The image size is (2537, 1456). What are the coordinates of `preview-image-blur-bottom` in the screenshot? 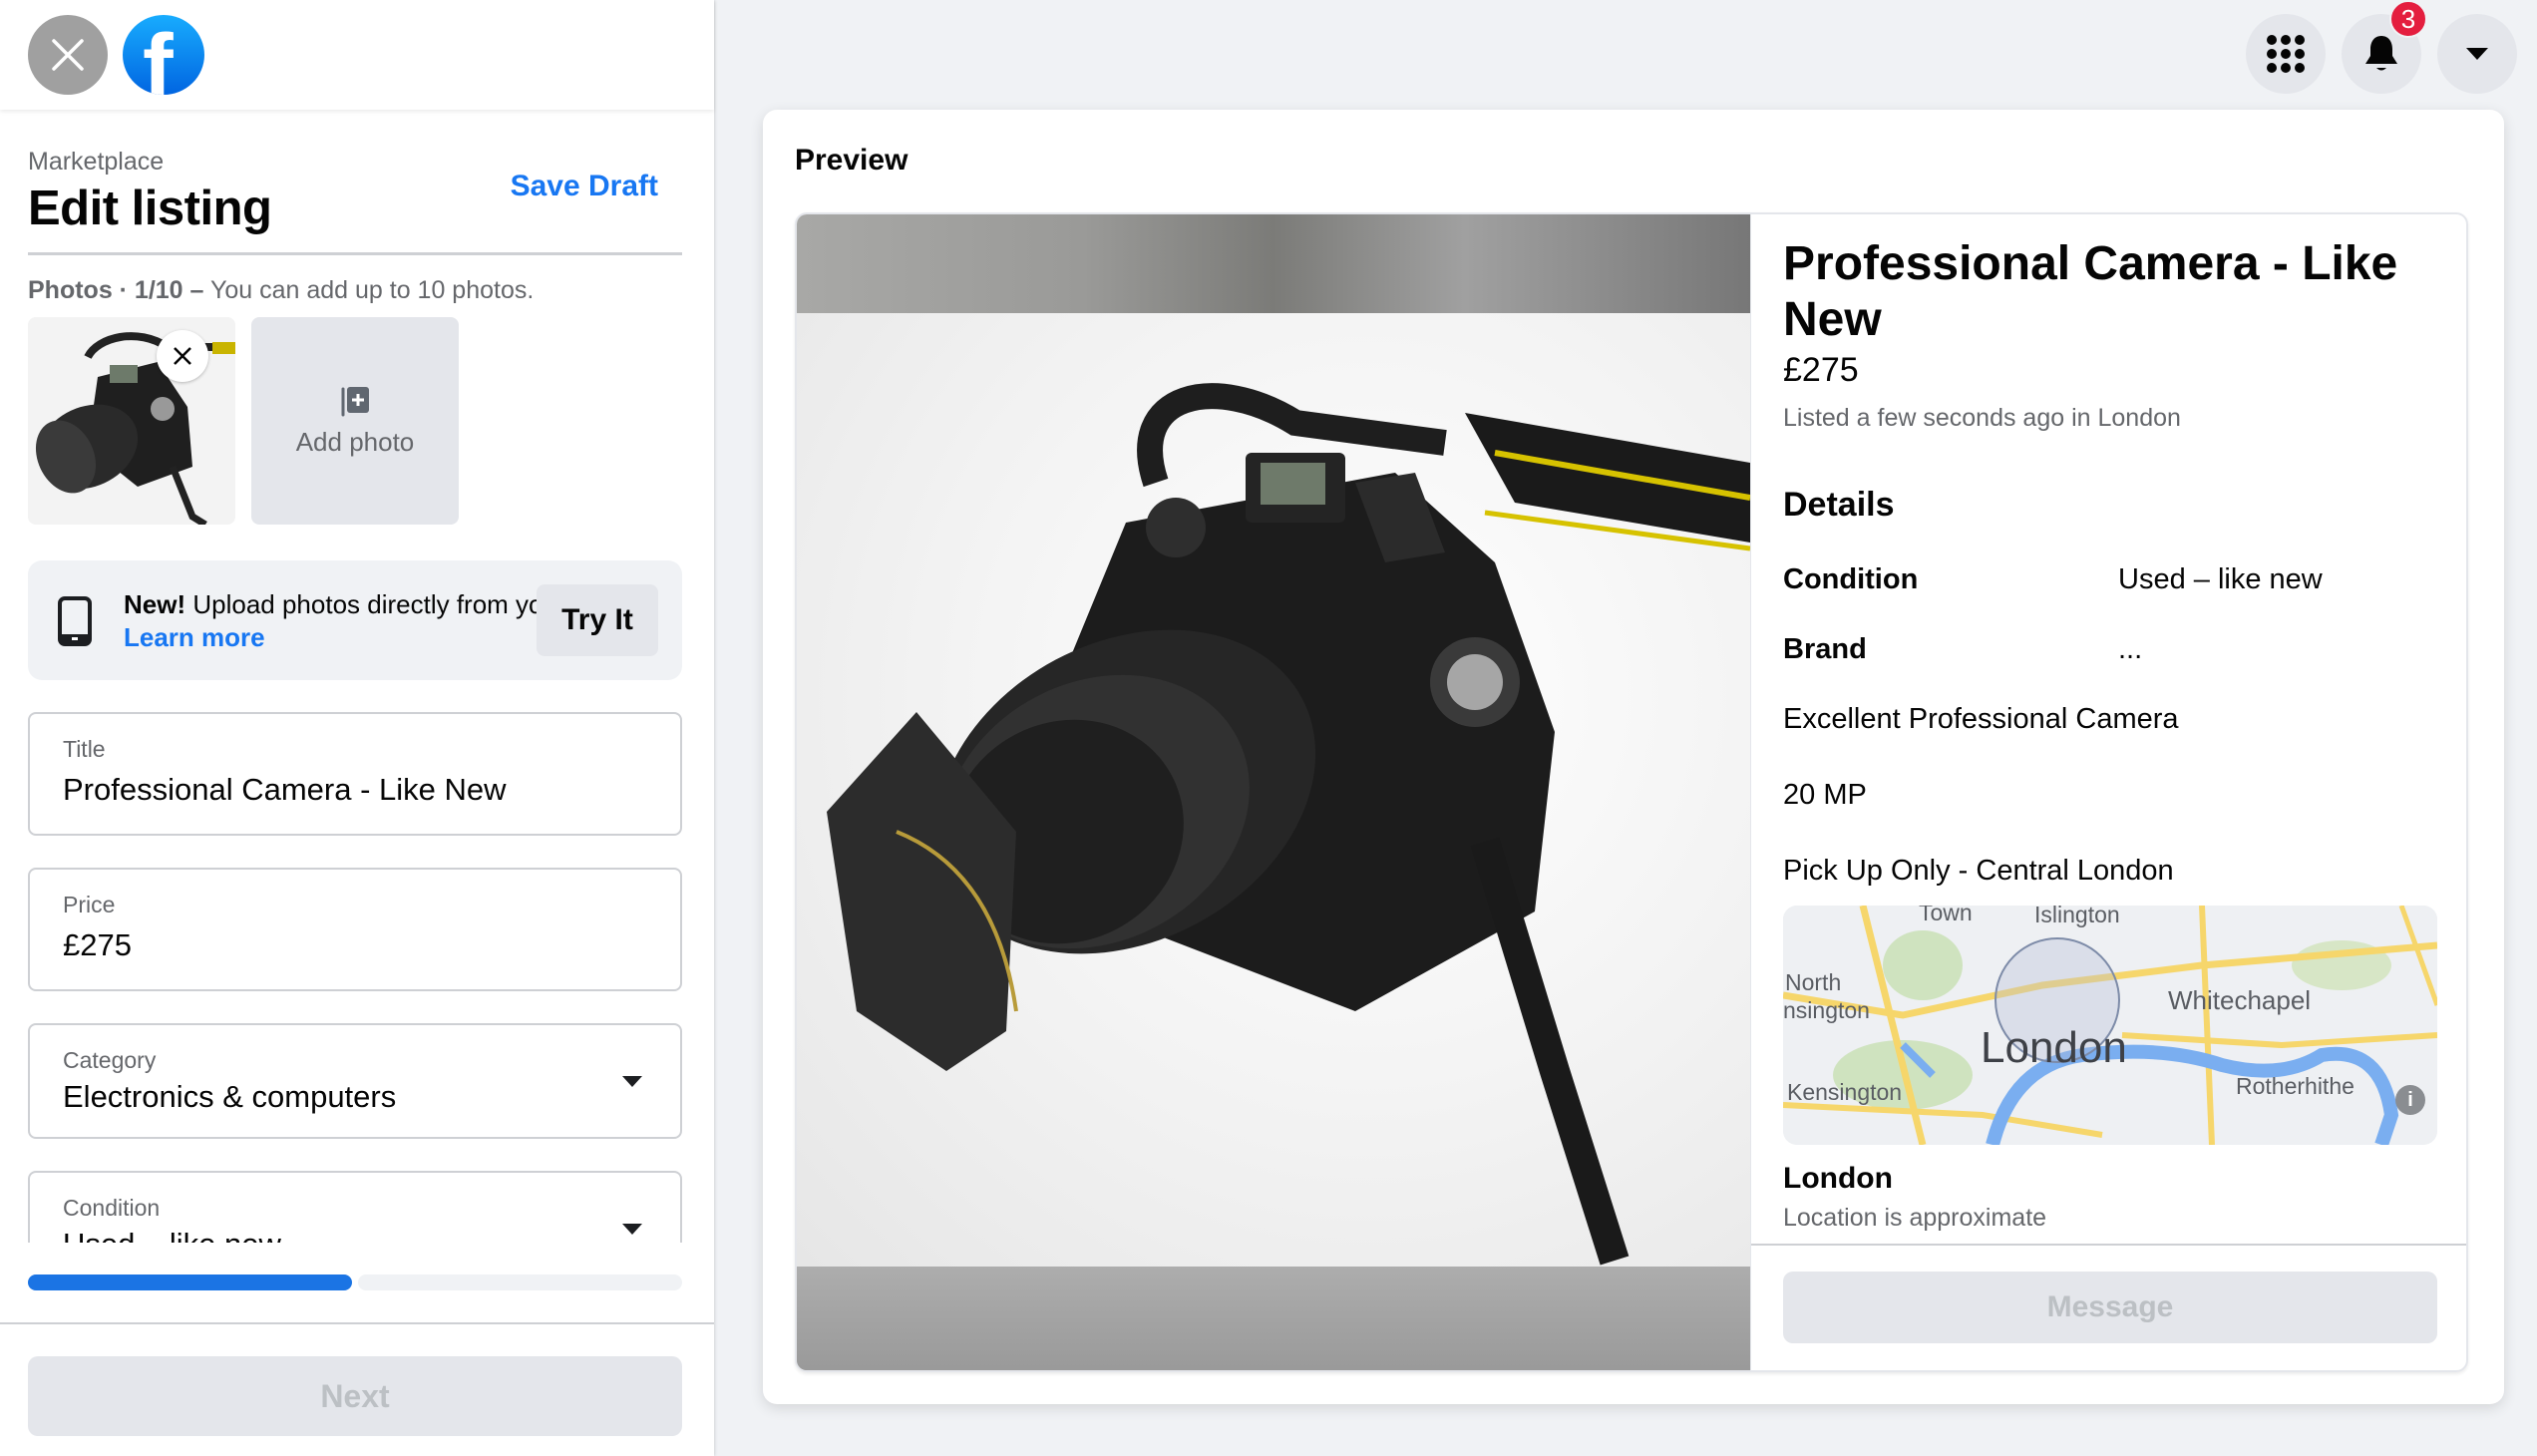 It's located at (1273, 1318).